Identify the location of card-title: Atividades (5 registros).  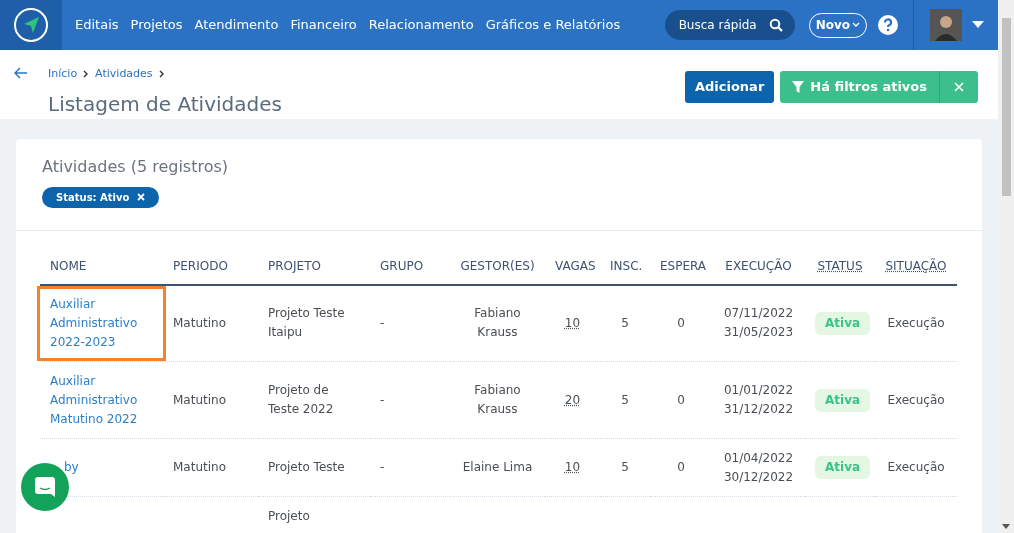
(136, 166).